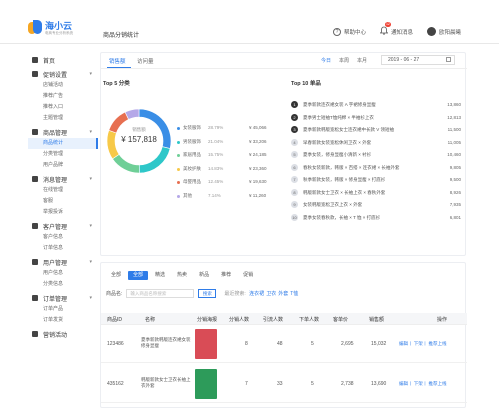 The width and height of the screenshot is (499, 408). Describe the element at coordinates (63, 165) in the screenshot. I see `sidebar-item-2-2: 用户品牌` at that location.